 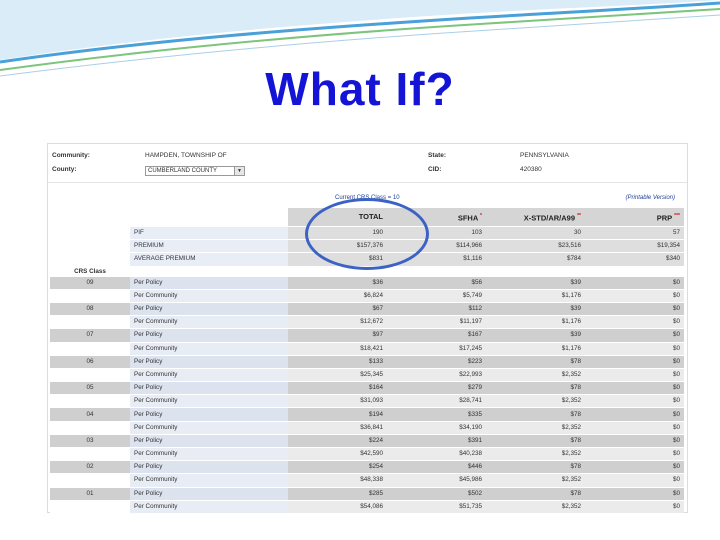 I want to click on per-policy-value: $194, so click(x=337, y=415).